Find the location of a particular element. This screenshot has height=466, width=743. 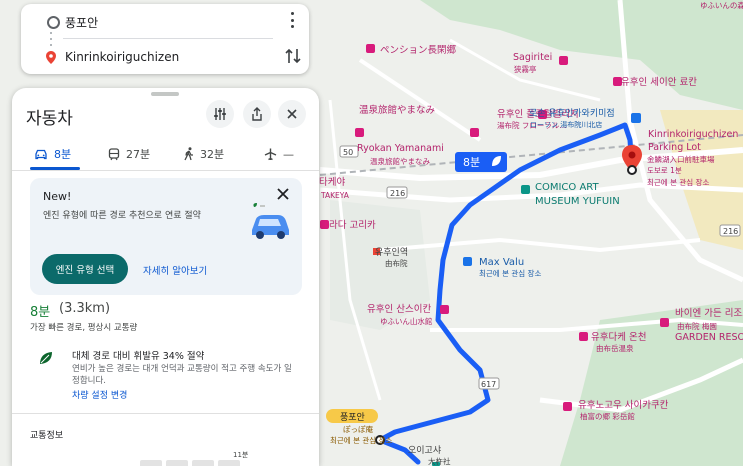

svg-text: 由布岳温泉 is located at coordinates (615, 348).